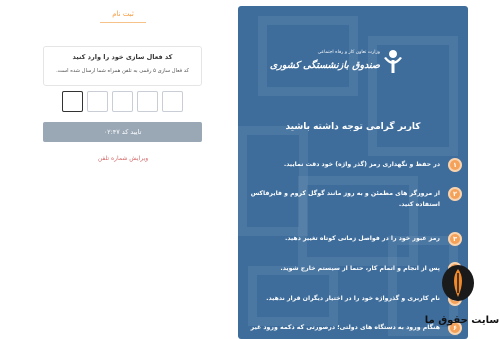 The height and width of the screenshot is (339, 500). I want to click on code-input-row, so click(122, 102).